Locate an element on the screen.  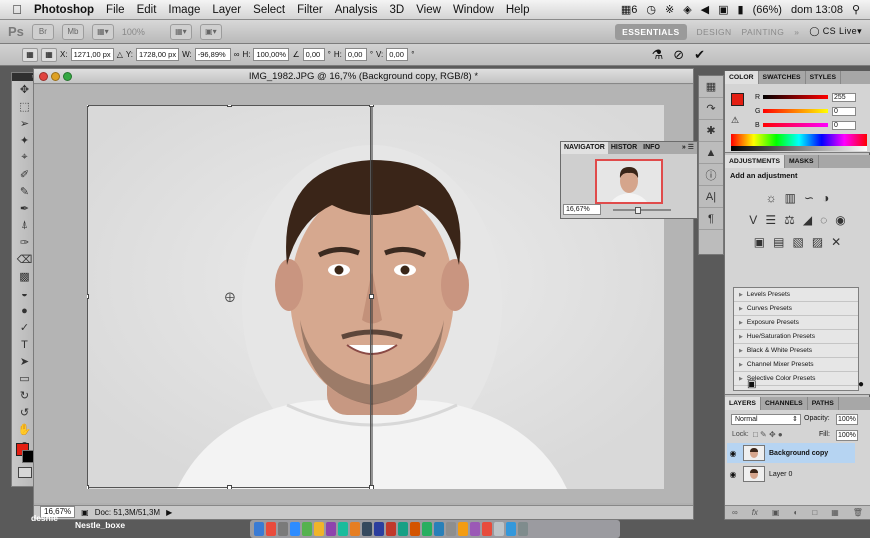
transform-handle-left is located at coordinates (88, 296).